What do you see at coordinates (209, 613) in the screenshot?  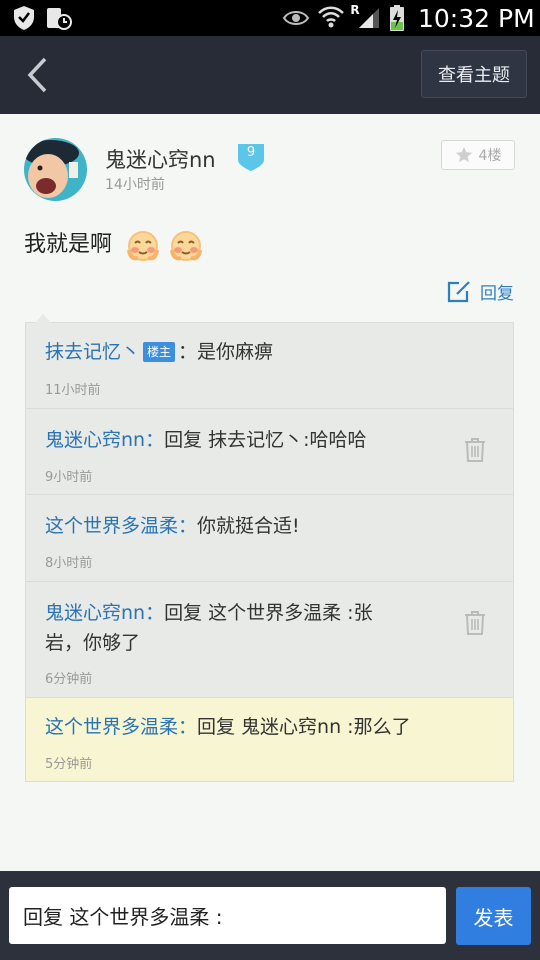 I see `comment-text: 鬼迷心窍nn：回复 这个世界多温柔 :张` at bounding box center [209, 613].